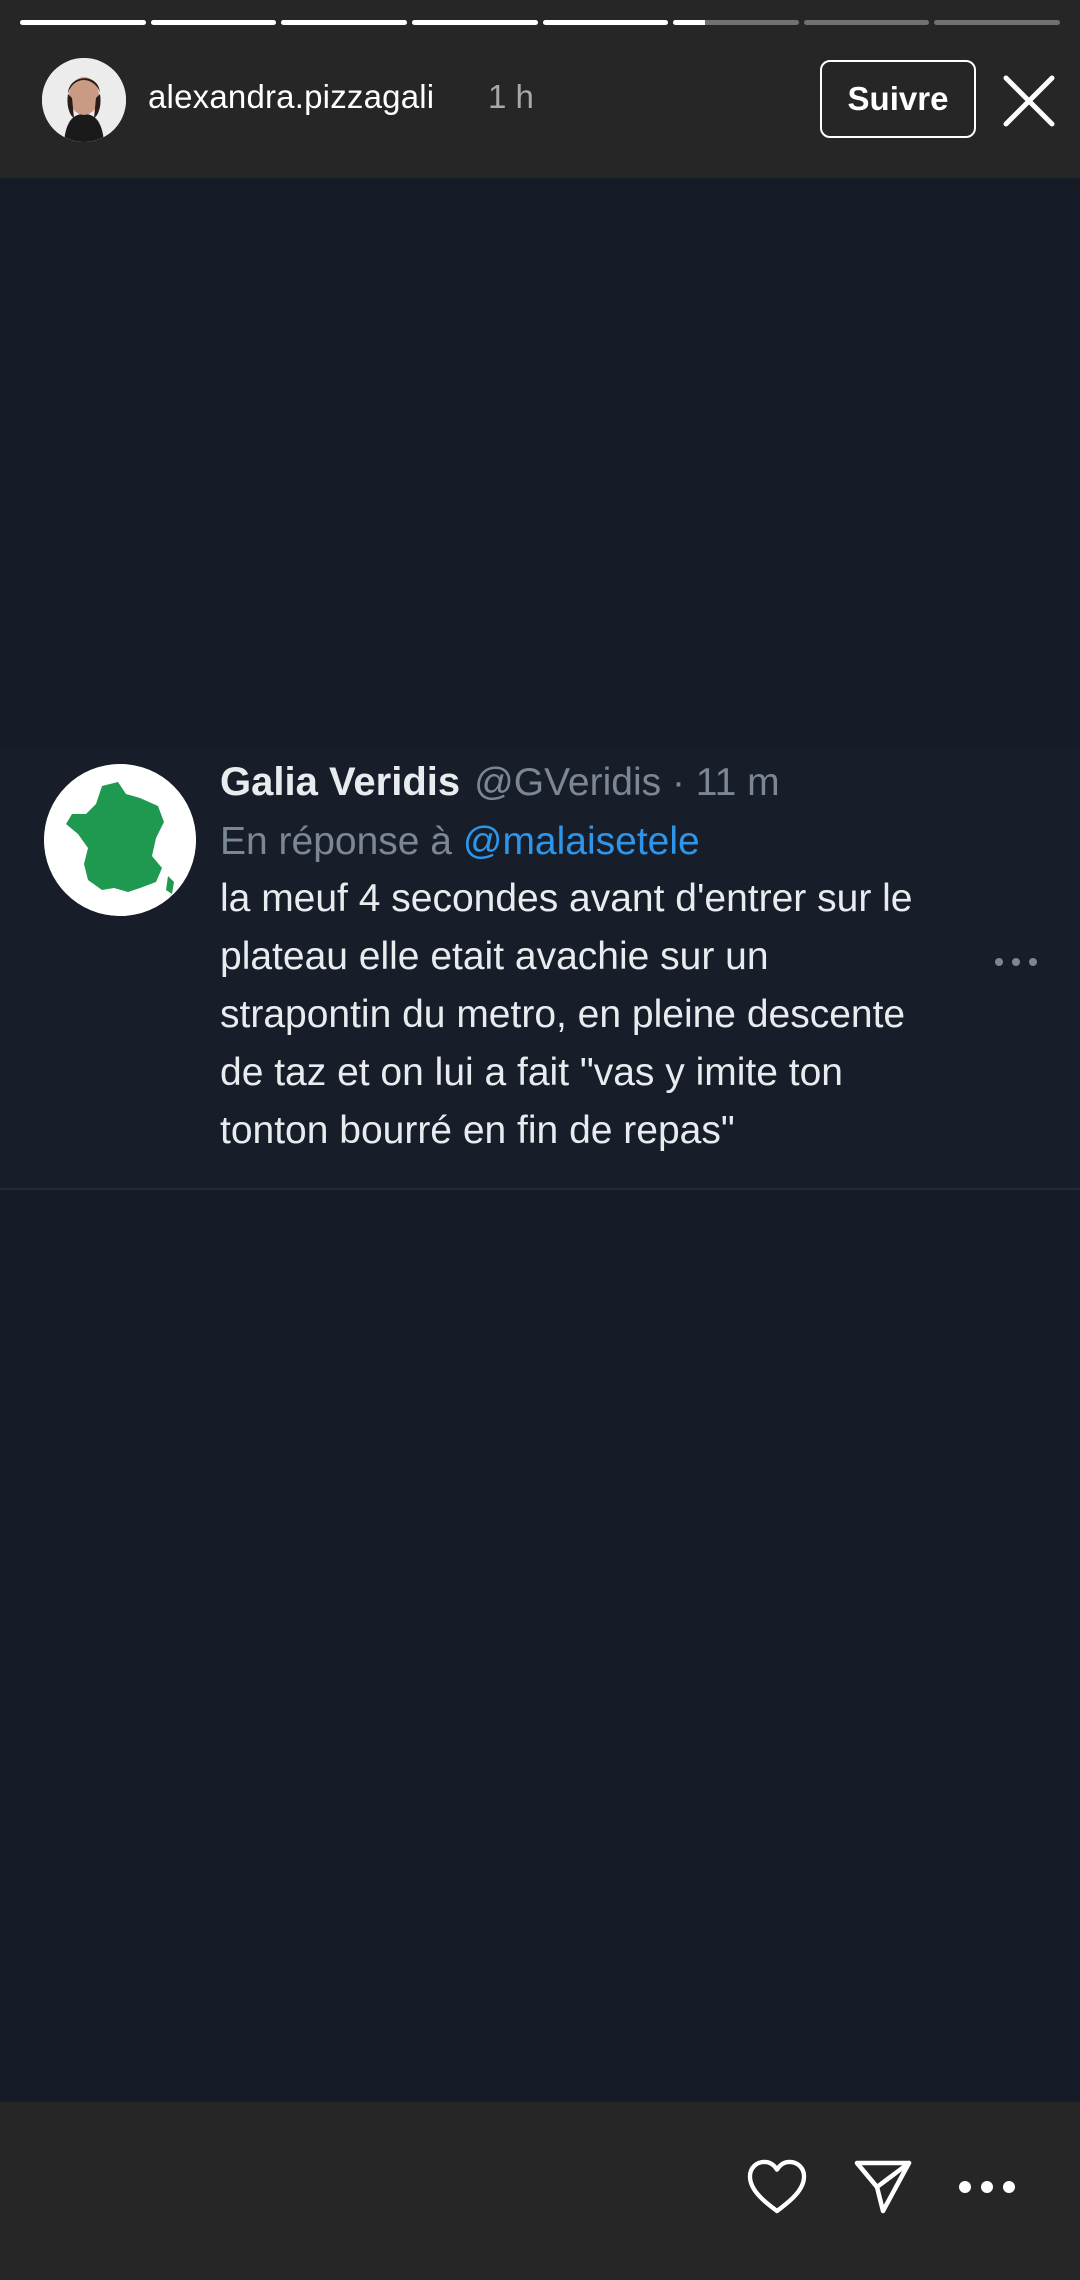  I want to click on tweet-author-name: Galia Veridis, so click(340, 782).